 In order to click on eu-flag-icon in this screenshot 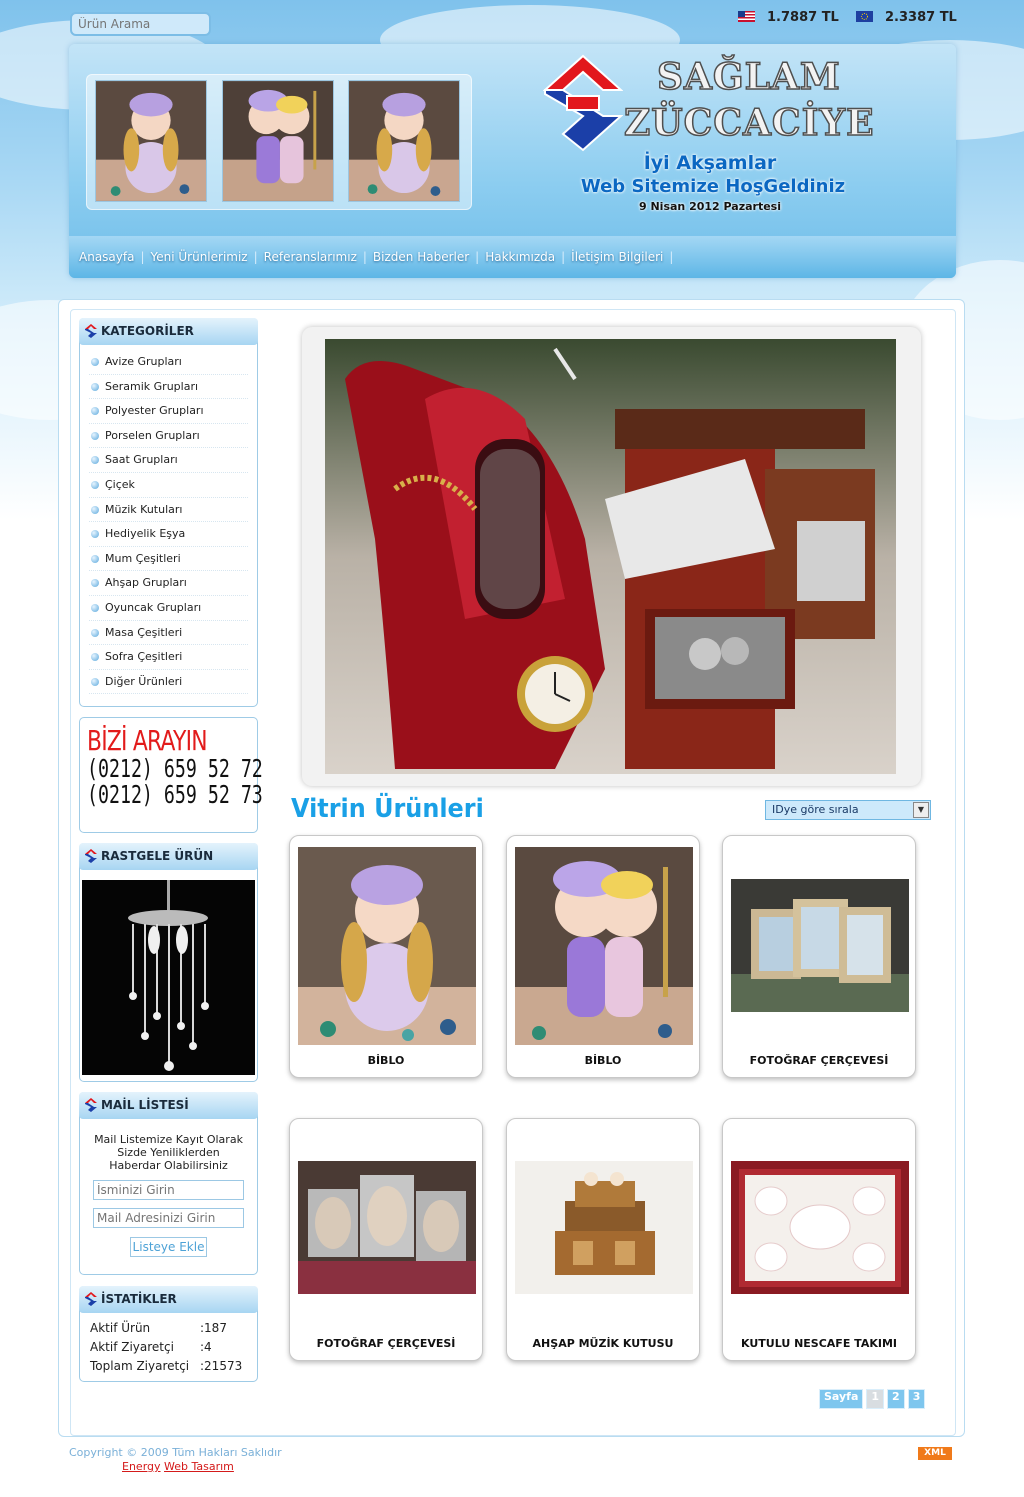, I will do `click(864, 16)`.